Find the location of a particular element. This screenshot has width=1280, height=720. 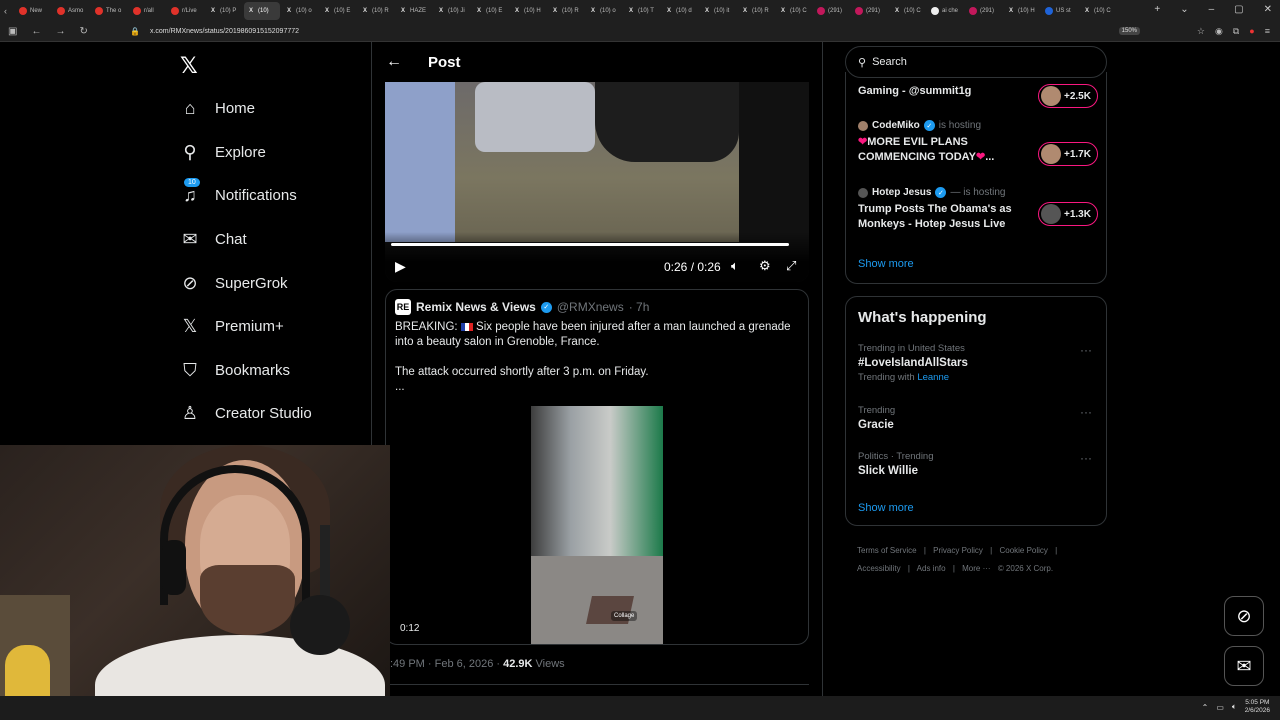

live-listeners-pill: +1.7K is located at coordinates (1068, 154).